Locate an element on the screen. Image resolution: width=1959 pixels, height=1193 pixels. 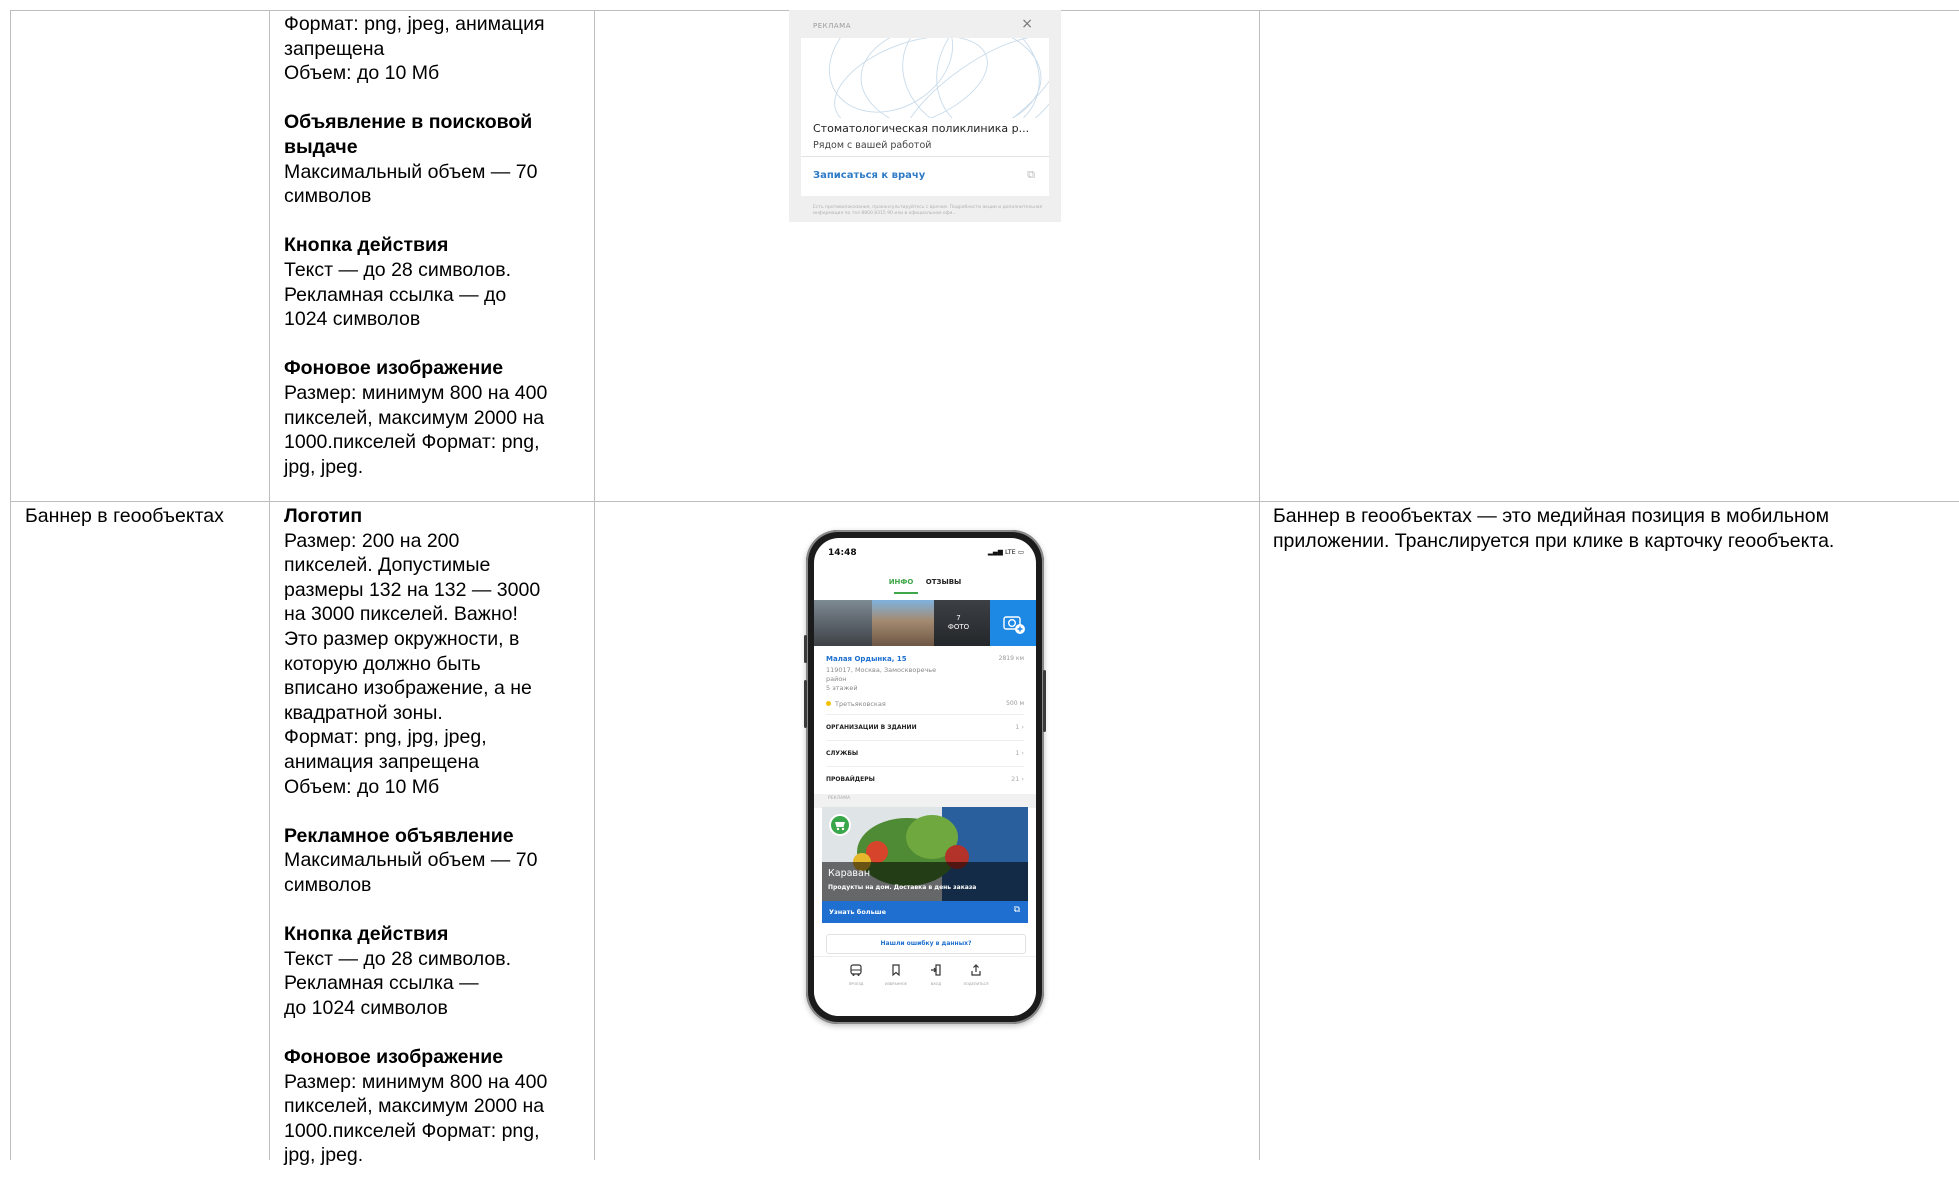
nav-label: ПОДЕЛИТЬСЯ is located at coordinates (976, 984).